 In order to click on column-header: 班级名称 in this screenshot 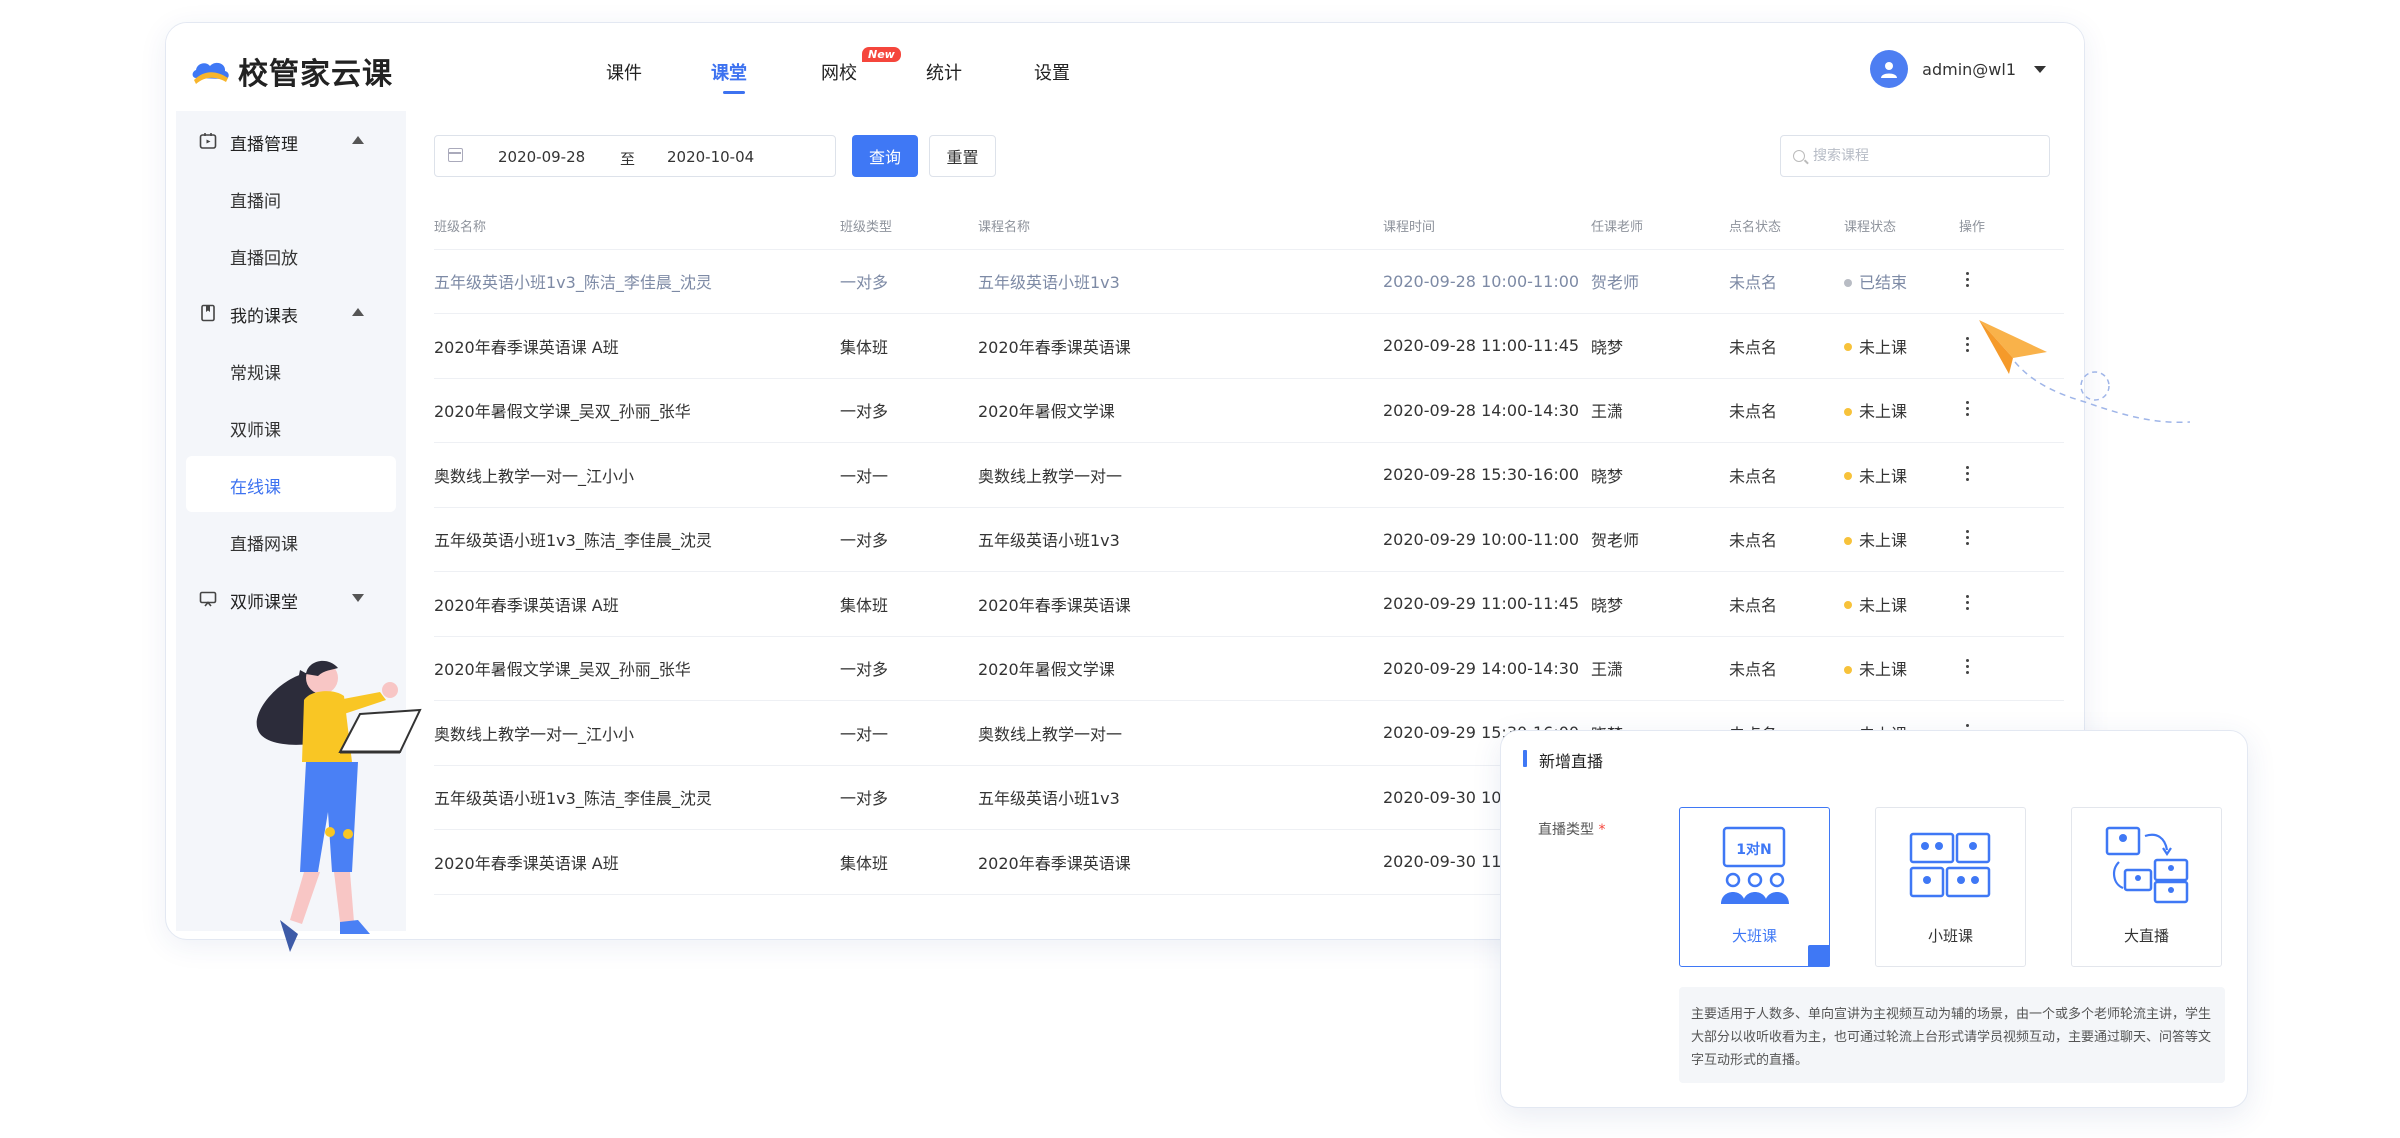, I will do `click(637, 226)`.